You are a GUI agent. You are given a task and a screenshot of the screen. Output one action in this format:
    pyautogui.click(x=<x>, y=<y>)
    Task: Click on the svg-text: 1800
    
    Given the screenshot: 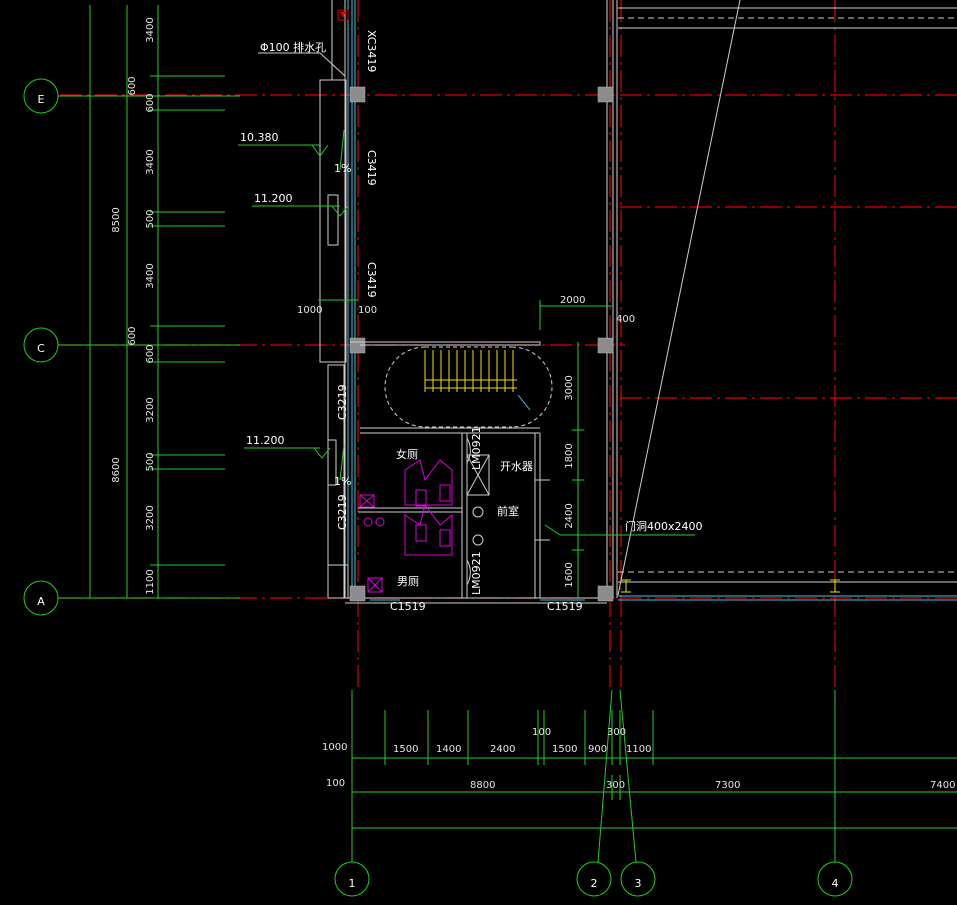 What is the action you would take?
    pyautogui.click(x=569, y=455)
    